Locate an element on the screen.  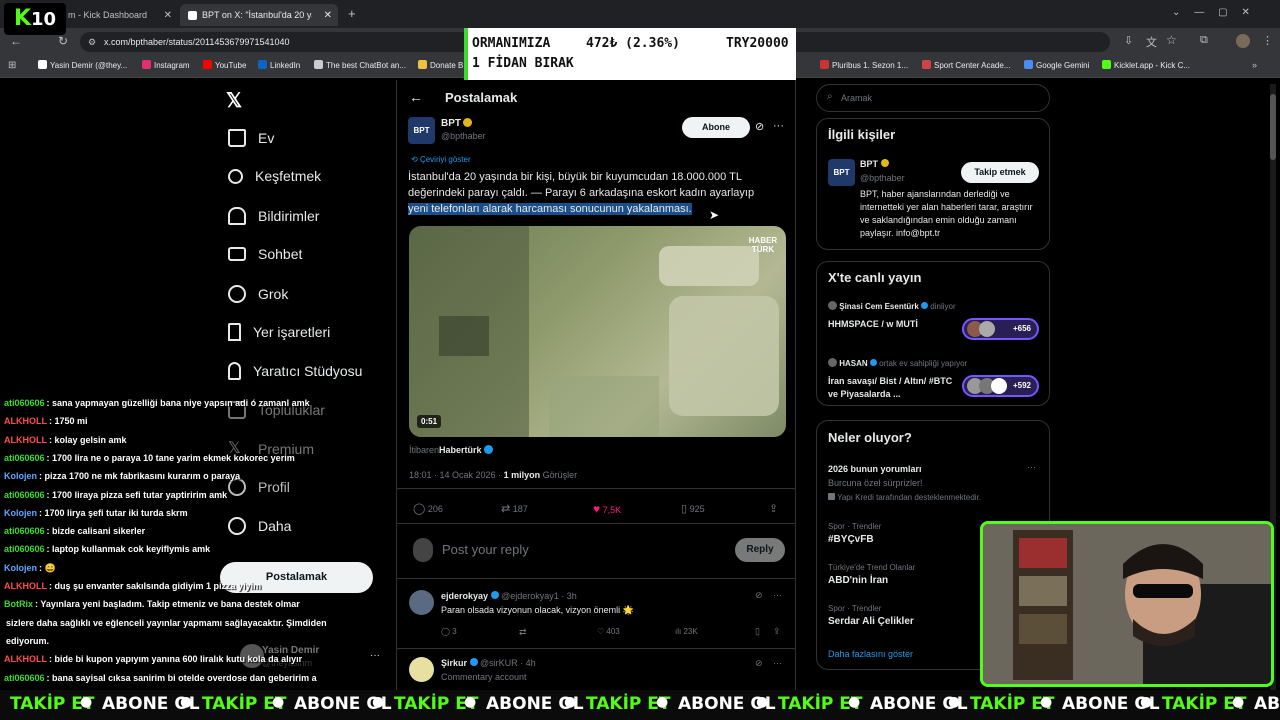
more-bookmarks-icon: » is located at coordinates (1254, 65).